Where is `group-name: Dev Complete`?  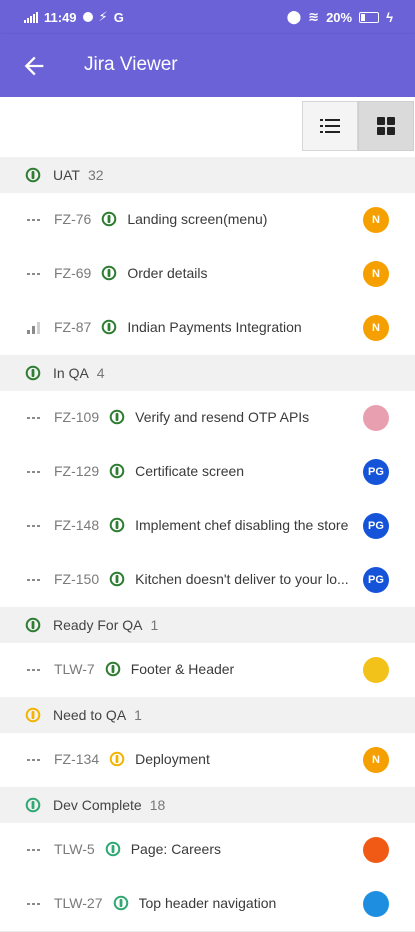 group-name: Dev Complete is located at coordinates (97, 805).